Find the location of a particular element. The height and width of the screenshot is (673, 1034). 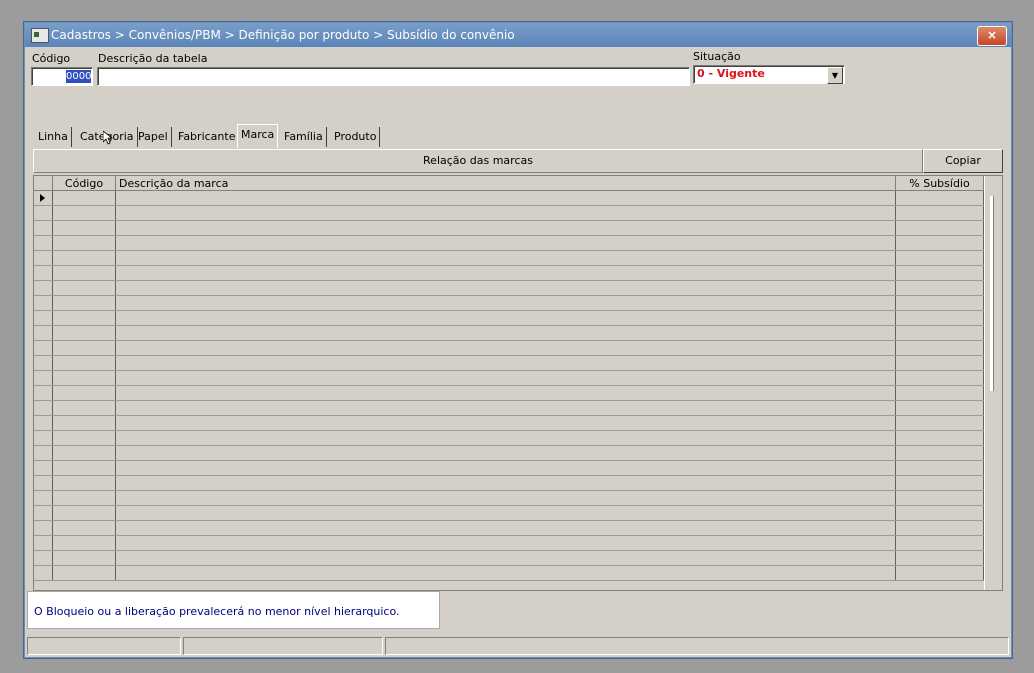

chevron-down-icon: ▼ is located at coordinates (835, 75).